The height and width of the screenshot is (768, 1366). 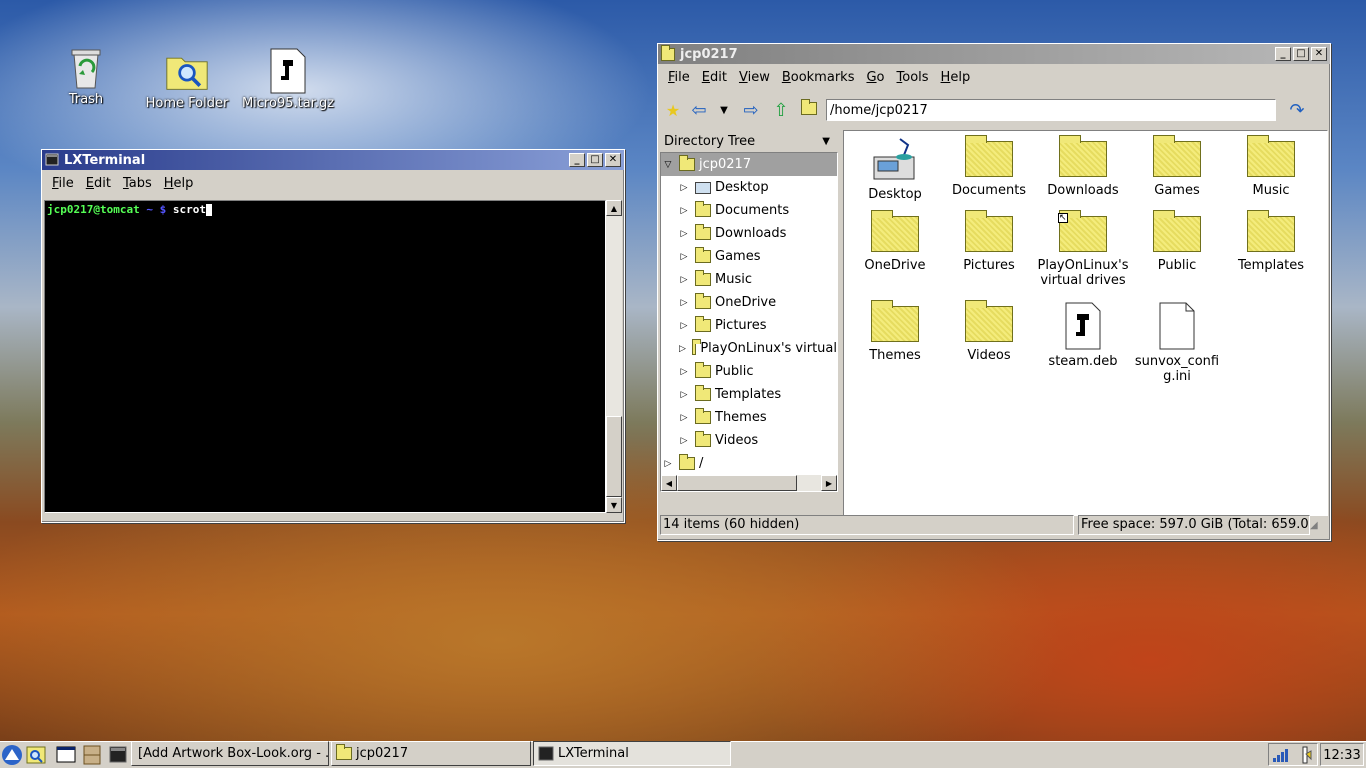 What do you see at coordinates (1177, 166) in the screenshot?
I see `file-item-games: Games` at bounding box center [1177, 166].